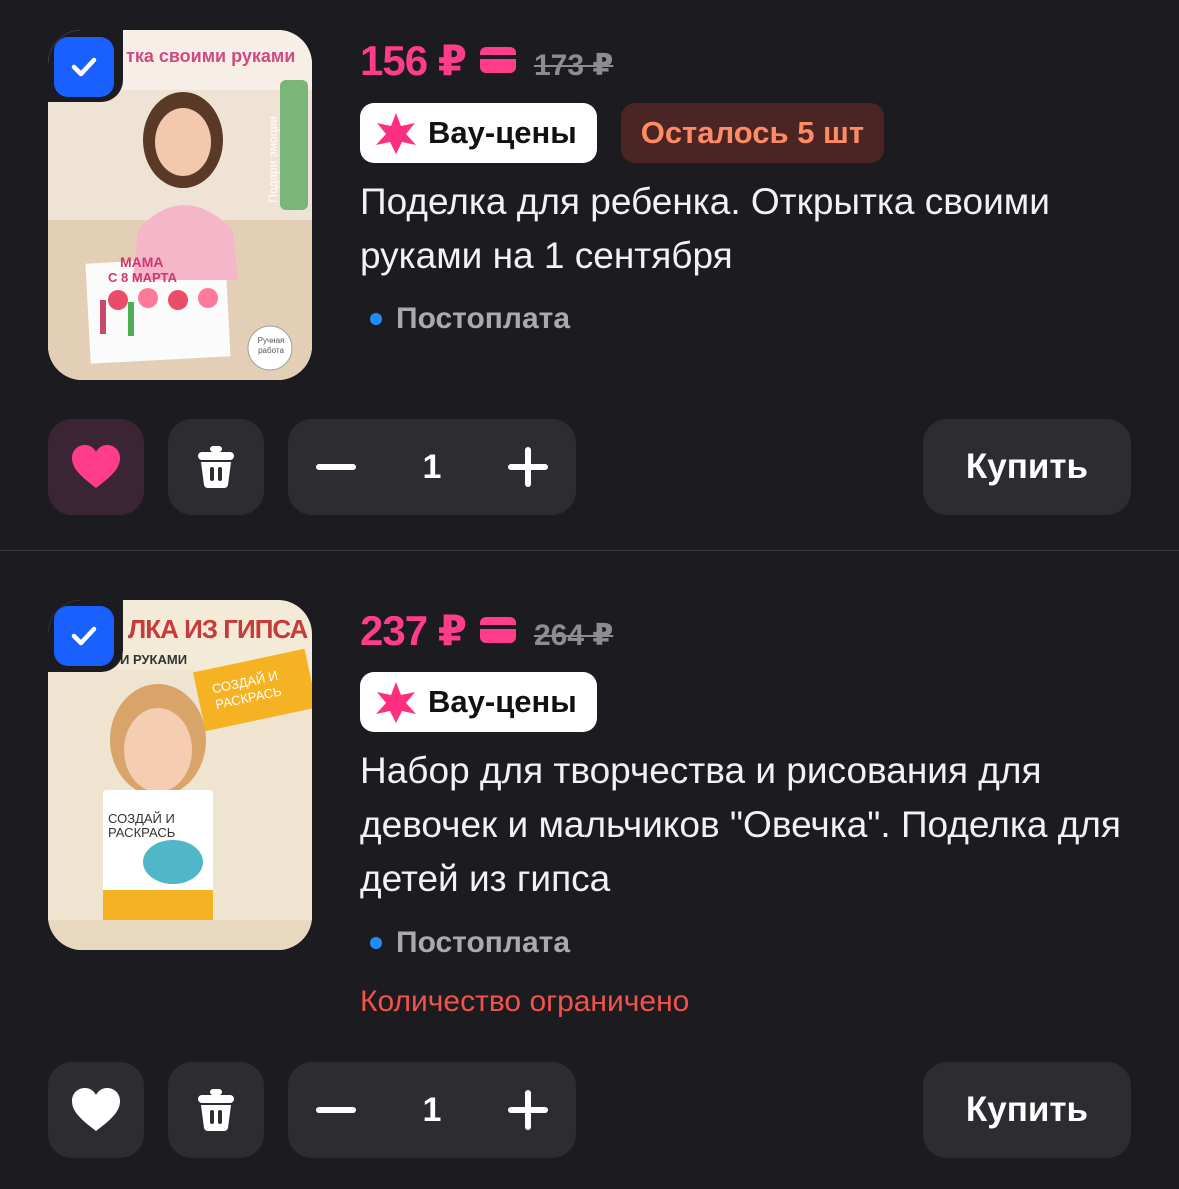 The image size is (1179, 1189). What do you see at coordinates (218, 629) in the screenshot?
I see `image-top-text: ЛКА ИЗ ГИПСА` at bounding box center [218, 629].